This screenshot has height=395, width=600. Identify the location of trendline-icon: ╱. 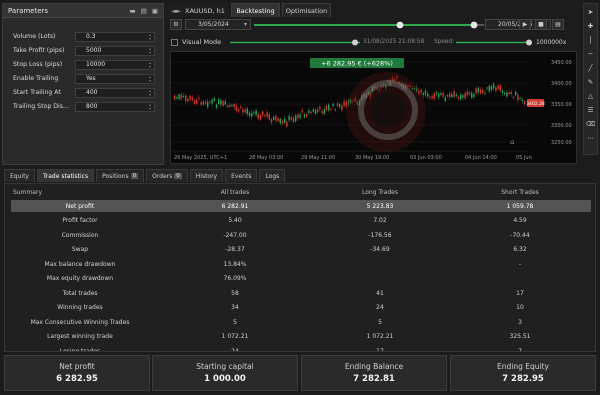
(591, 68).